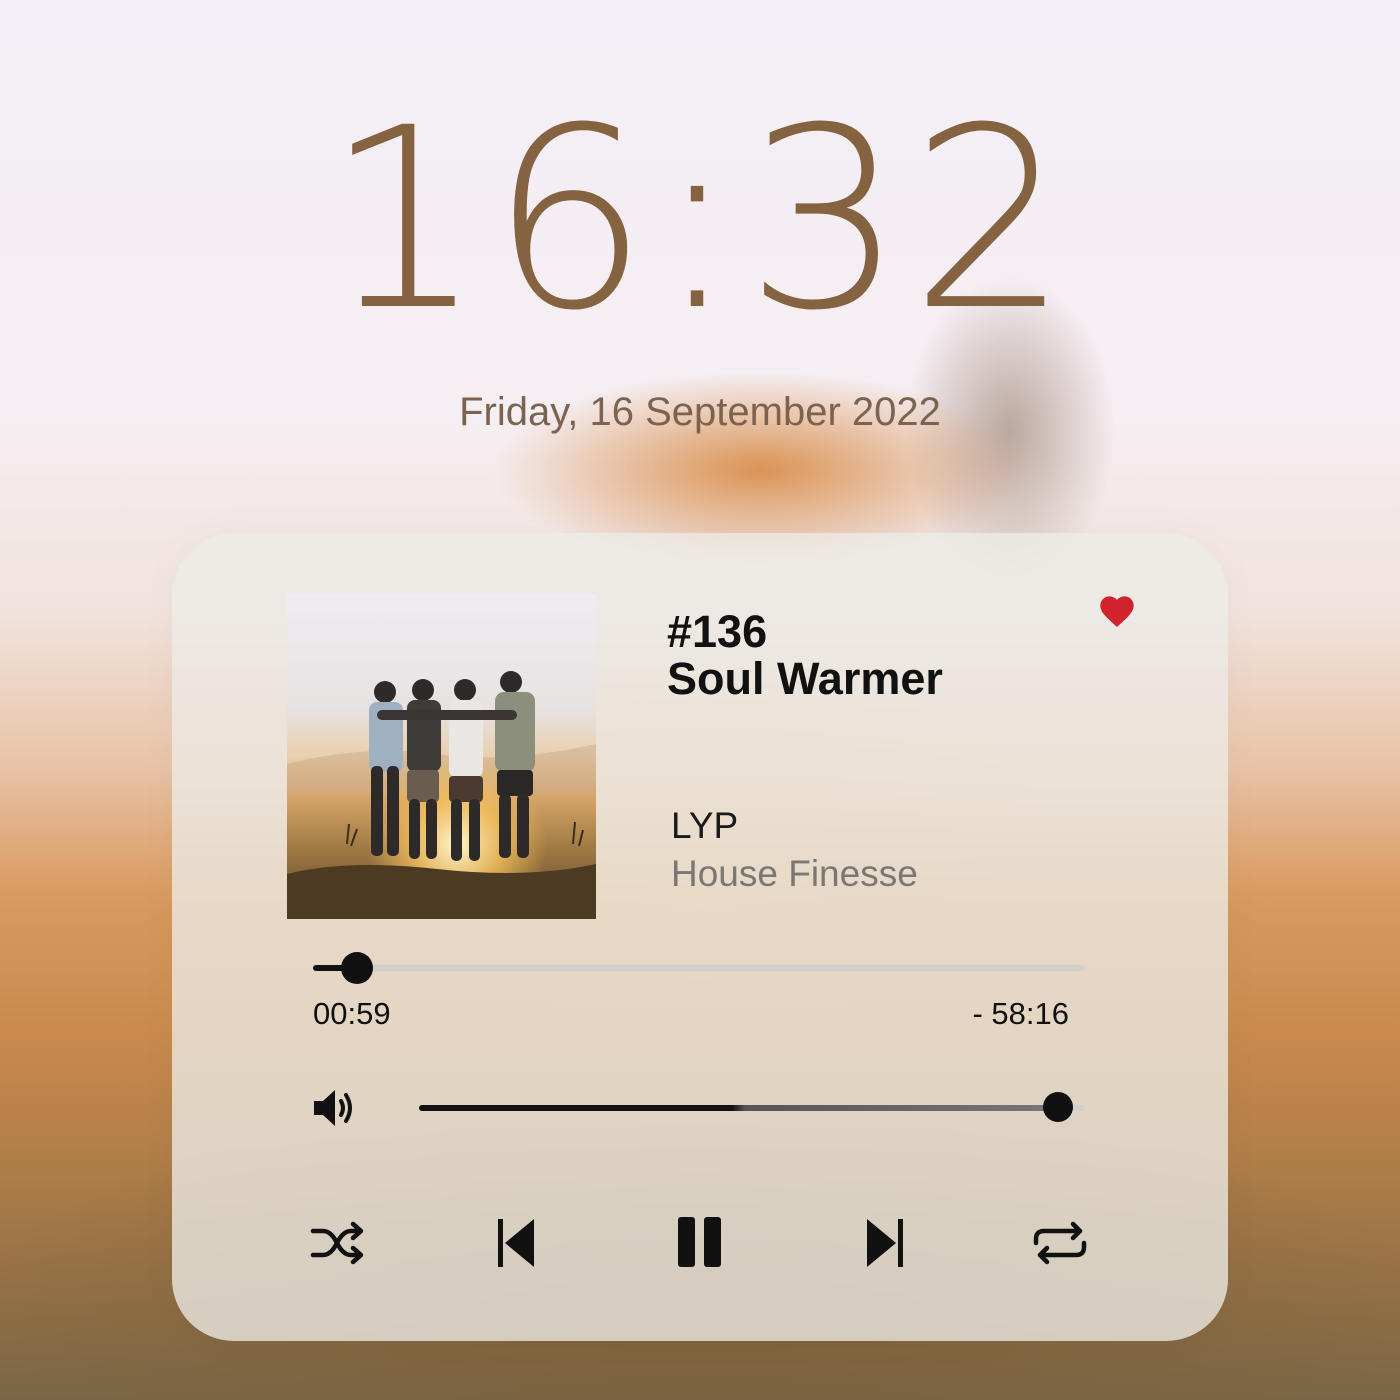 The height and width of the screenshot is (1400, 1400). Describe the element at coordinates (441, 756) in the screenshot. I see `album-cover` at that location.